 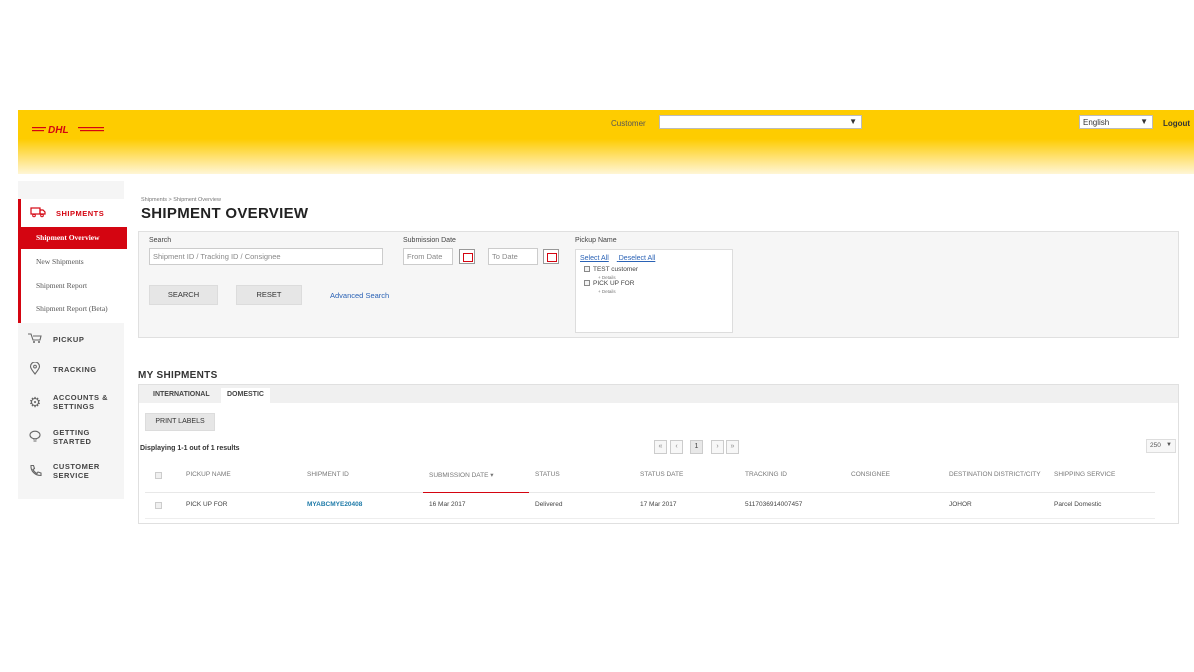 I want to click on cell-pickup-name: PICK UP FOR, so click(x=207, y=504).